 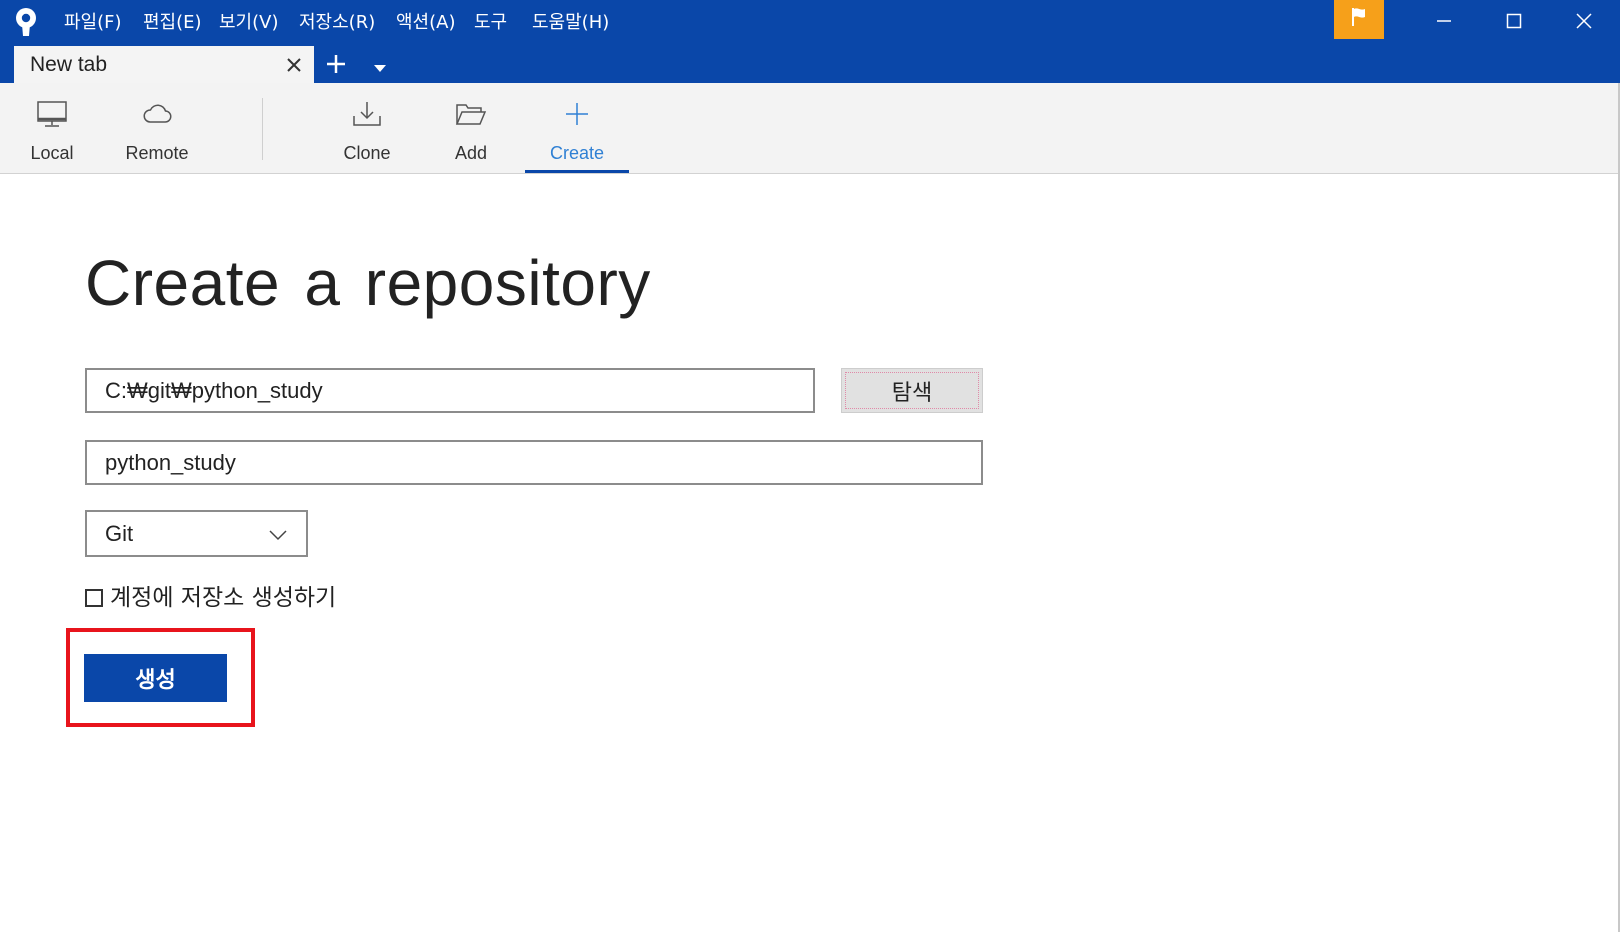 I want to click on folder-open-icon, so click(x=471, y=114).